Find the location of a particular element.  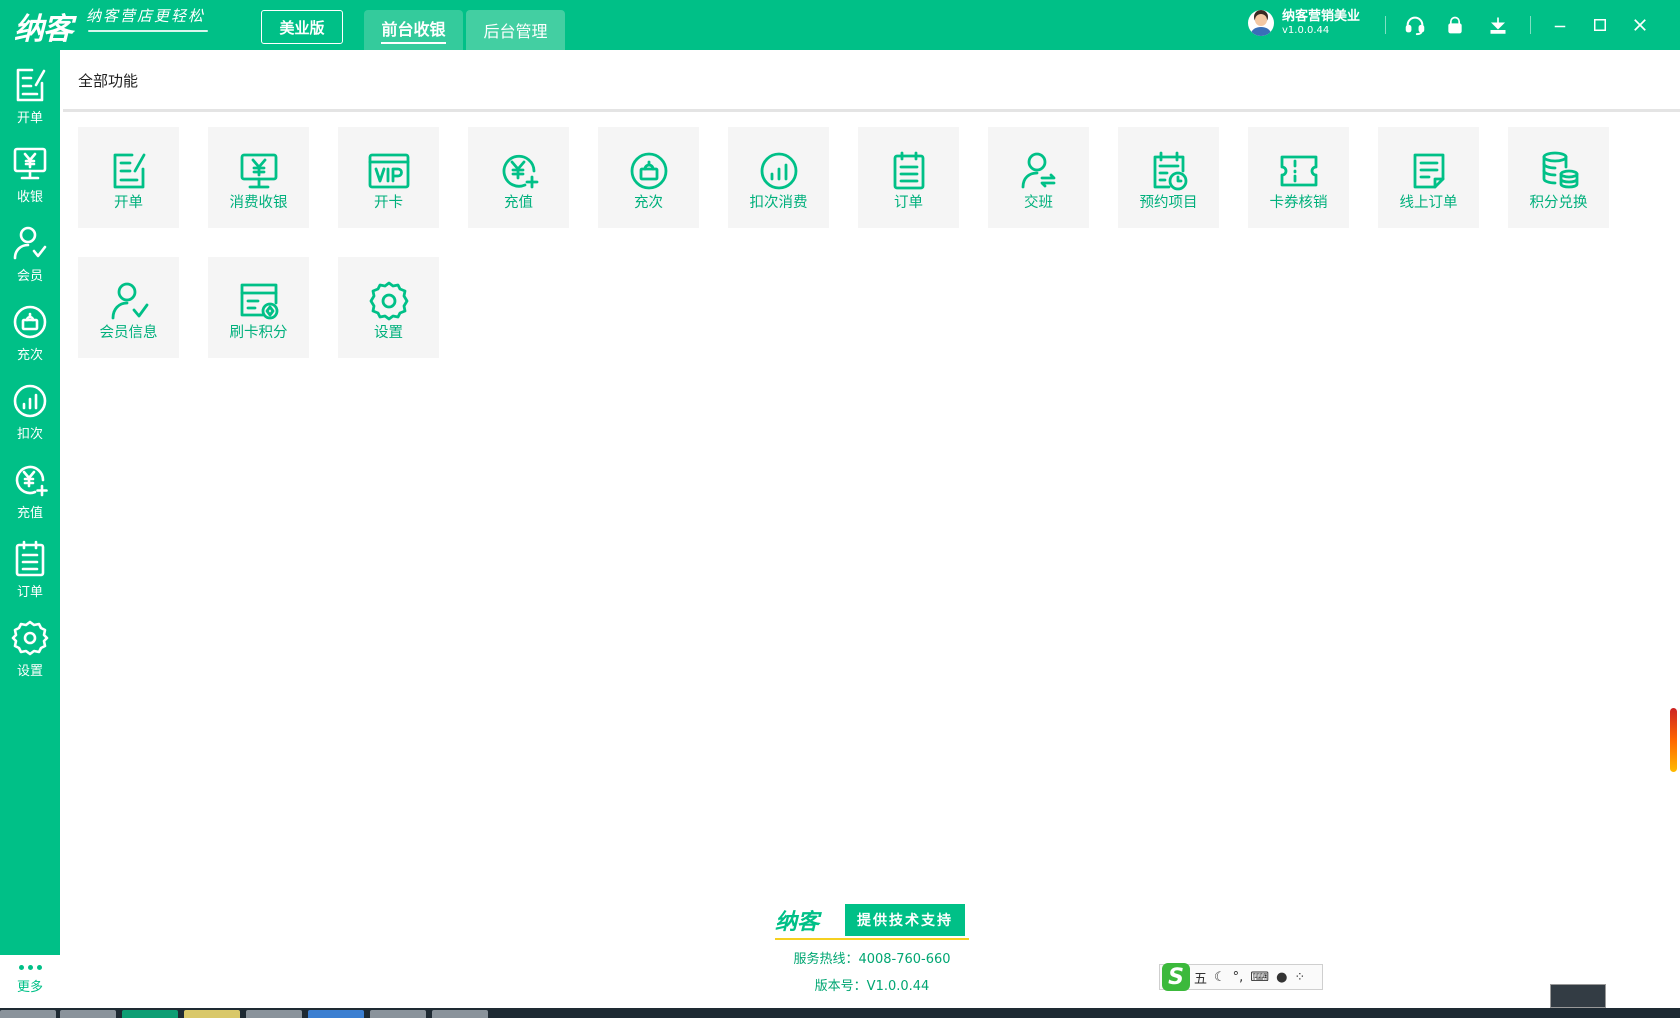

vip-card-icon is located at coordinates (388, 171).